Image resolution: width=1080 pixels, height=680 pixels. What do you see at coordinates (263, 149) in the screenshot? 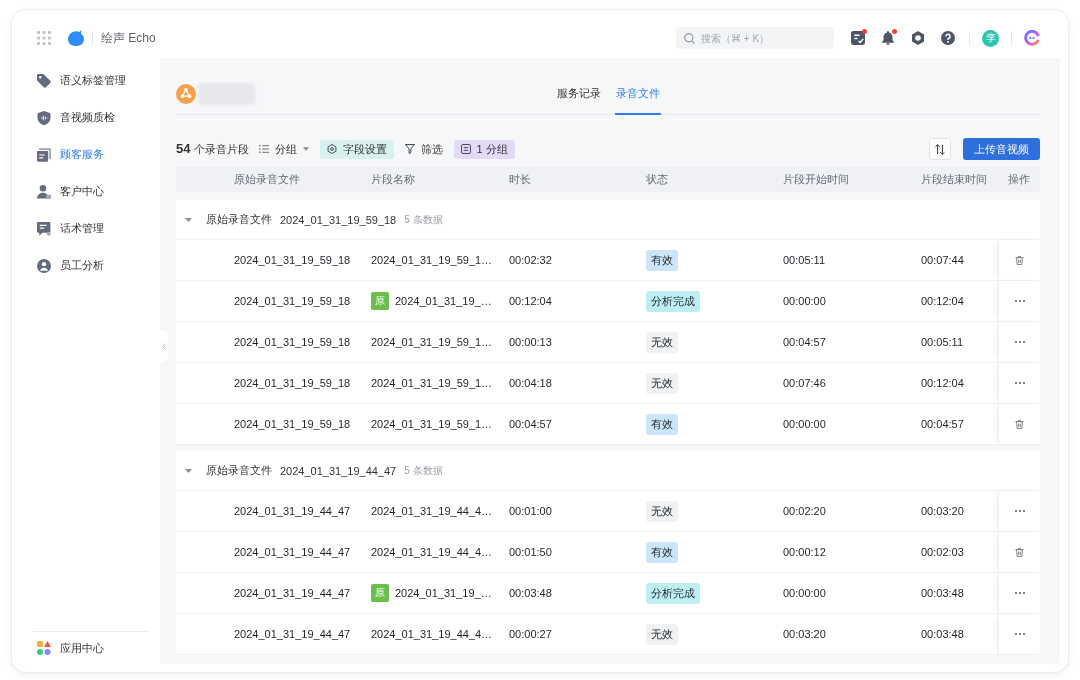
I see `list-icon` at bounding box center [263, 149].